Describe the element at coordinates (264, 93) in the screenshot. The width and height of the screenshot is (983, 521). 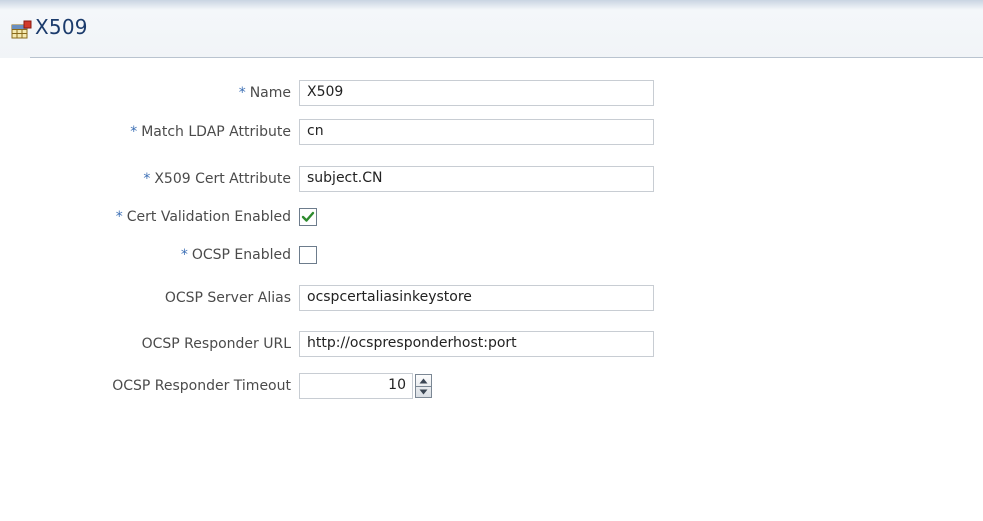
I see `name-label: * Name` at that location.